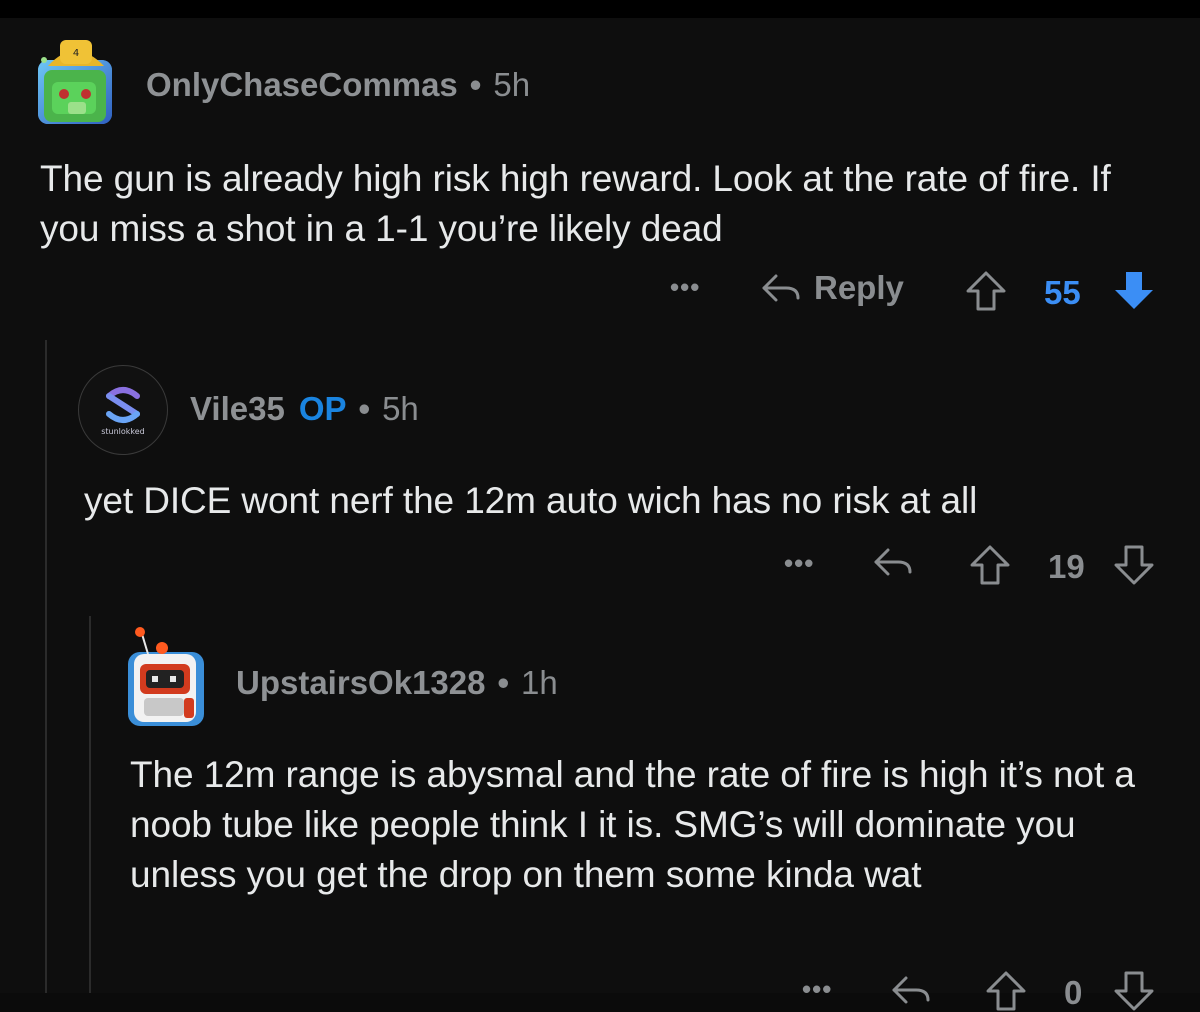  Describe the element at coordinates (123, 431) in the screenshot. I see `svg-text: stunlokked` at that location.